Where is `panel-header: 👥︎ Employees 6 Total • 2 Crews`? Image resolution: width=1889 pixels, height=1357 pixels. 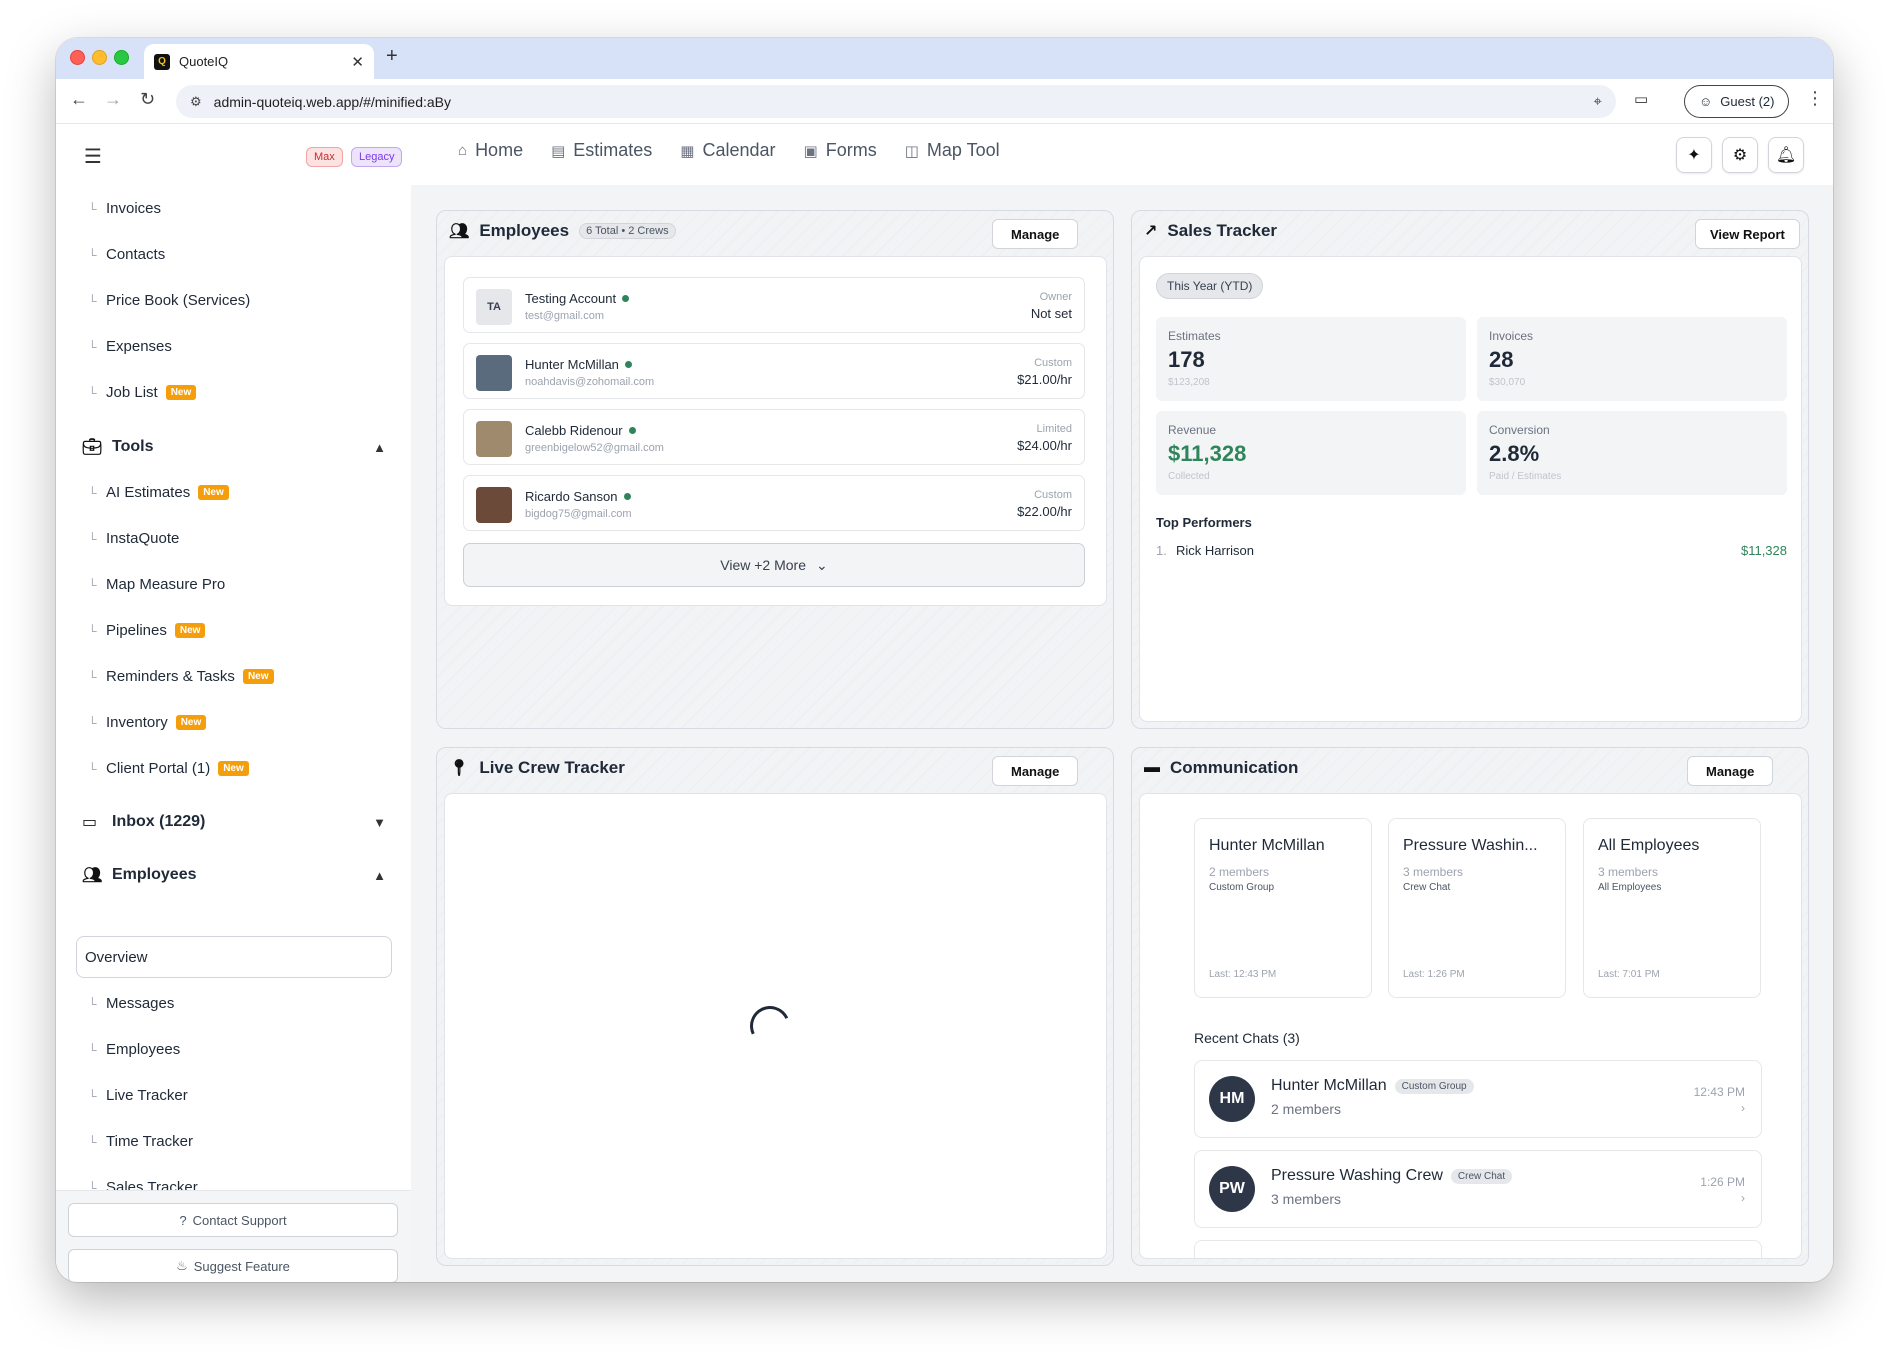 panel-header: 👥︎ Employees 6 Total • 2 Crews is located at coordinates (562, 231).